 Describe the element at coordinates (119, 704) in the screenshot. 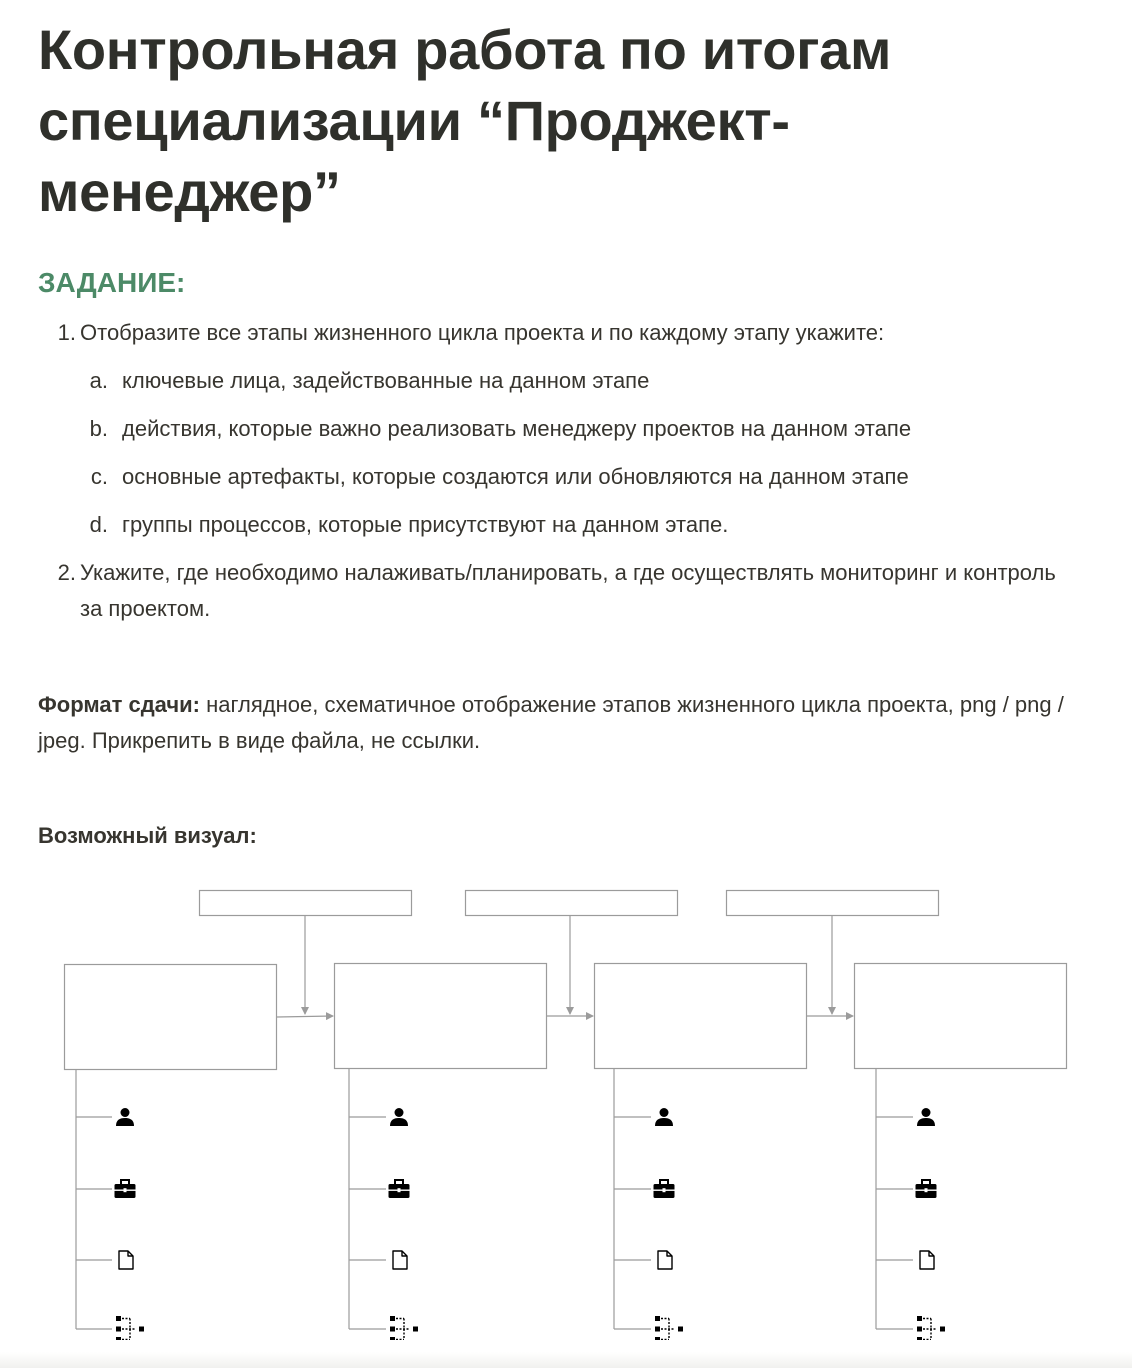

I see `submission-label: Формат сдачи:` at that location.